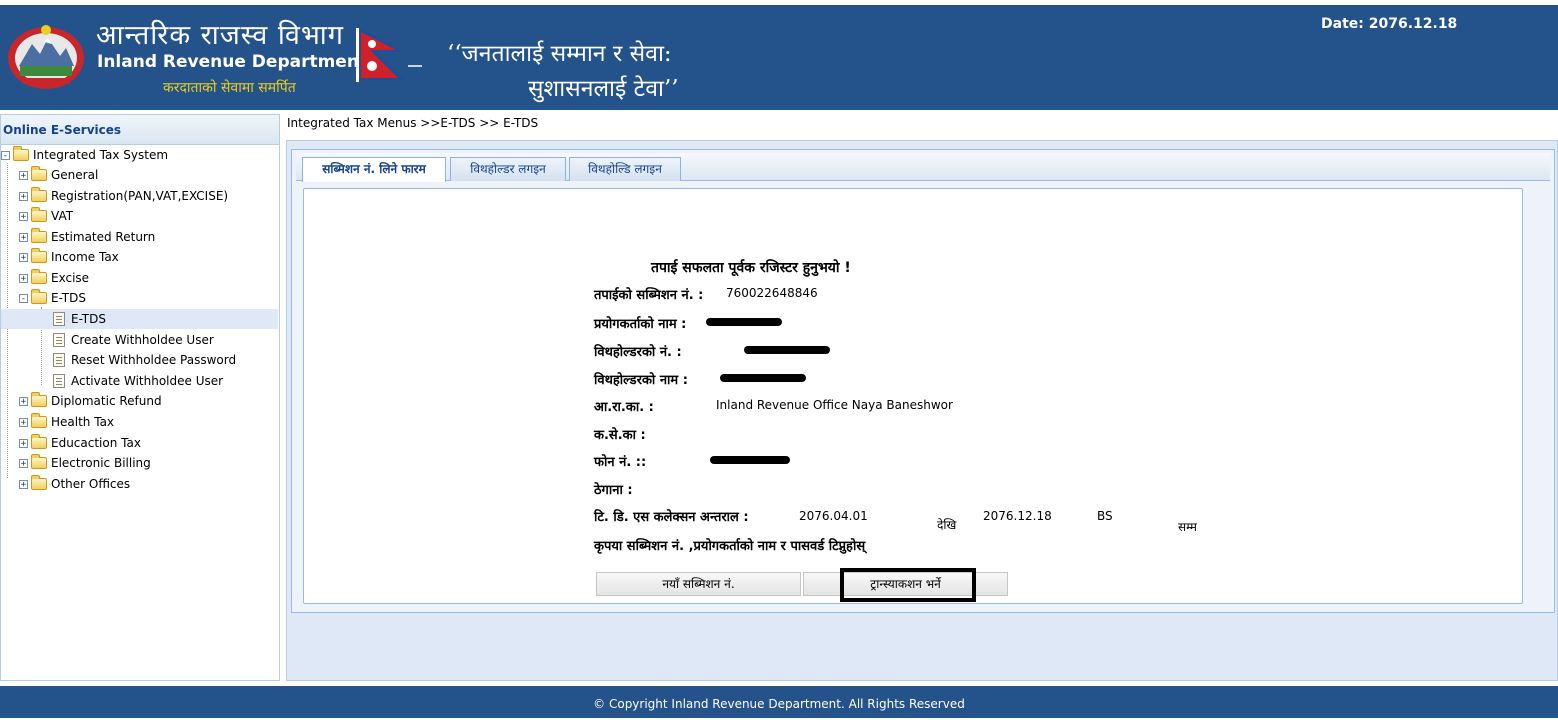 This screenshot has width=1558, height=722. What do you see at coordinates (46, 57) in the screenshot?
I see `government-emblem-icon` at bounding box center [46, 57].